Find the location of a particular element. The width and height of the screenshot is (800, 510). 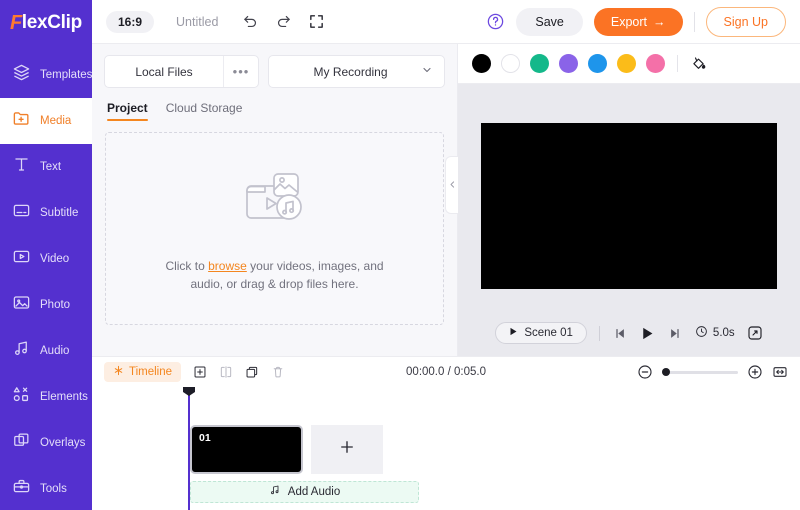

dropzone-text-before: Click to is located at coordinates (187, 266).